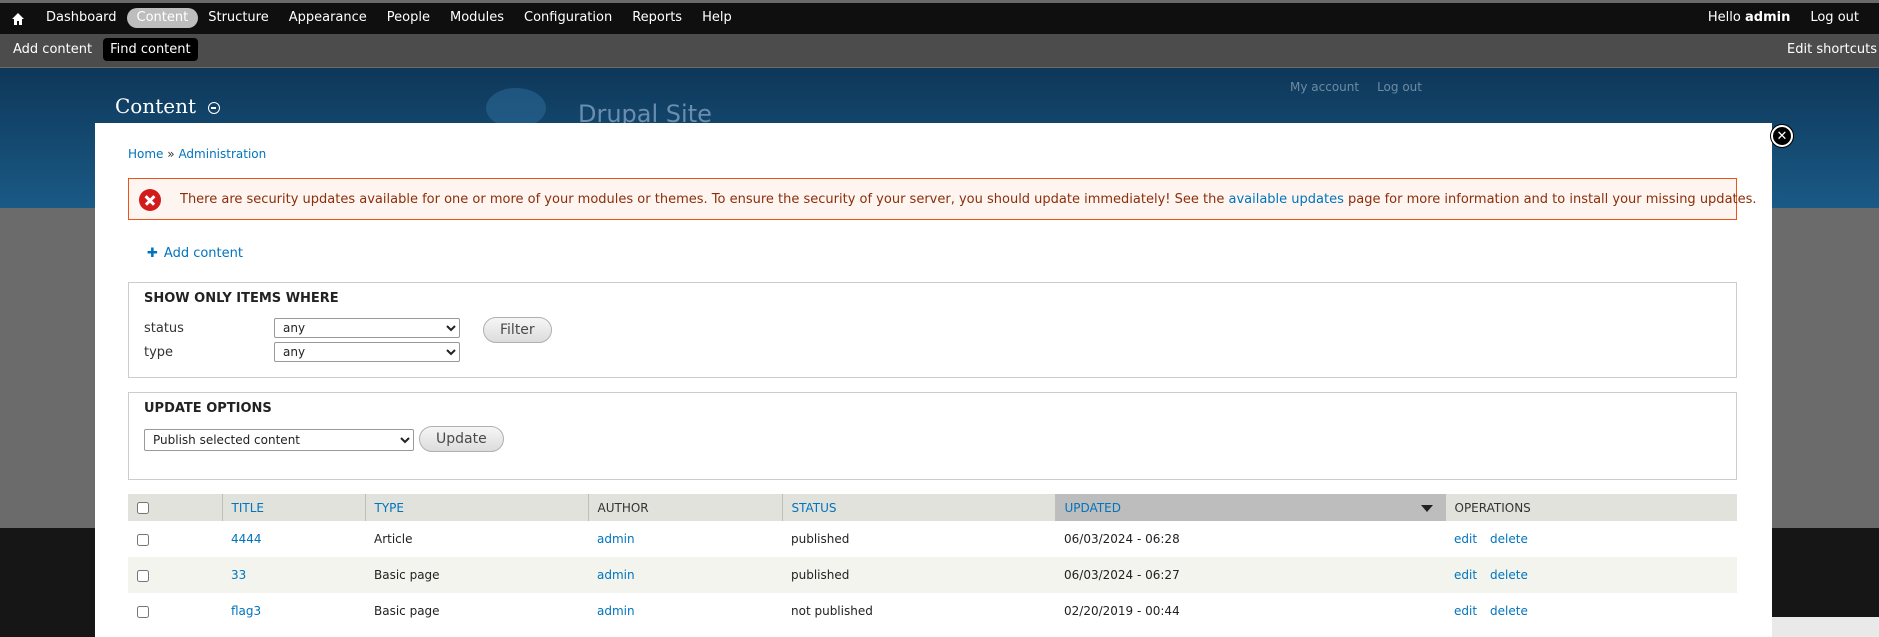 This screenshot has height=637, width=1879. I want to click on title-cell: flag3, so click(293, 611).